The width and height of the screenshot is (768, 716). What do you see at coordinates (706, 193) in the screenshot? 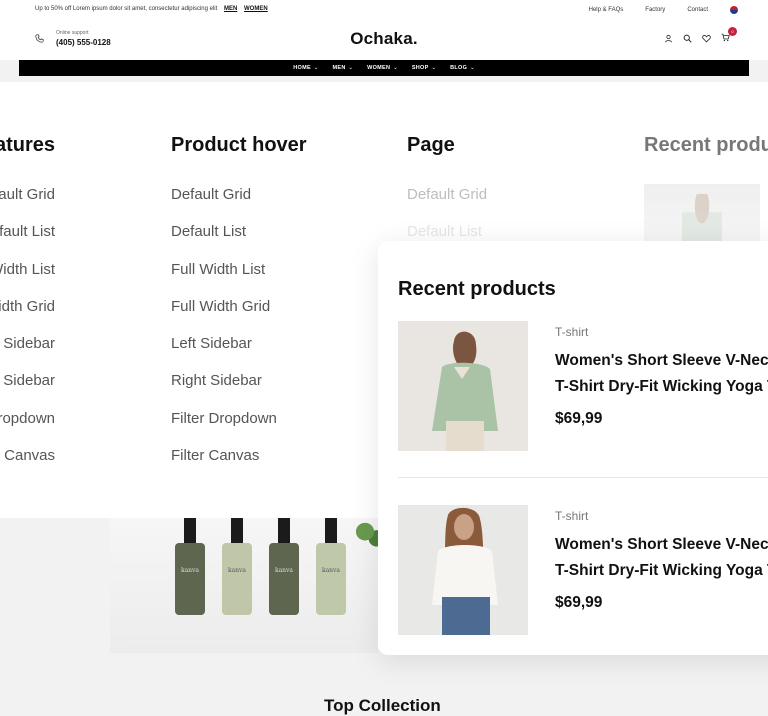
I see `mega-col-recent-products: Recent products` at bounding box center [706, 193].